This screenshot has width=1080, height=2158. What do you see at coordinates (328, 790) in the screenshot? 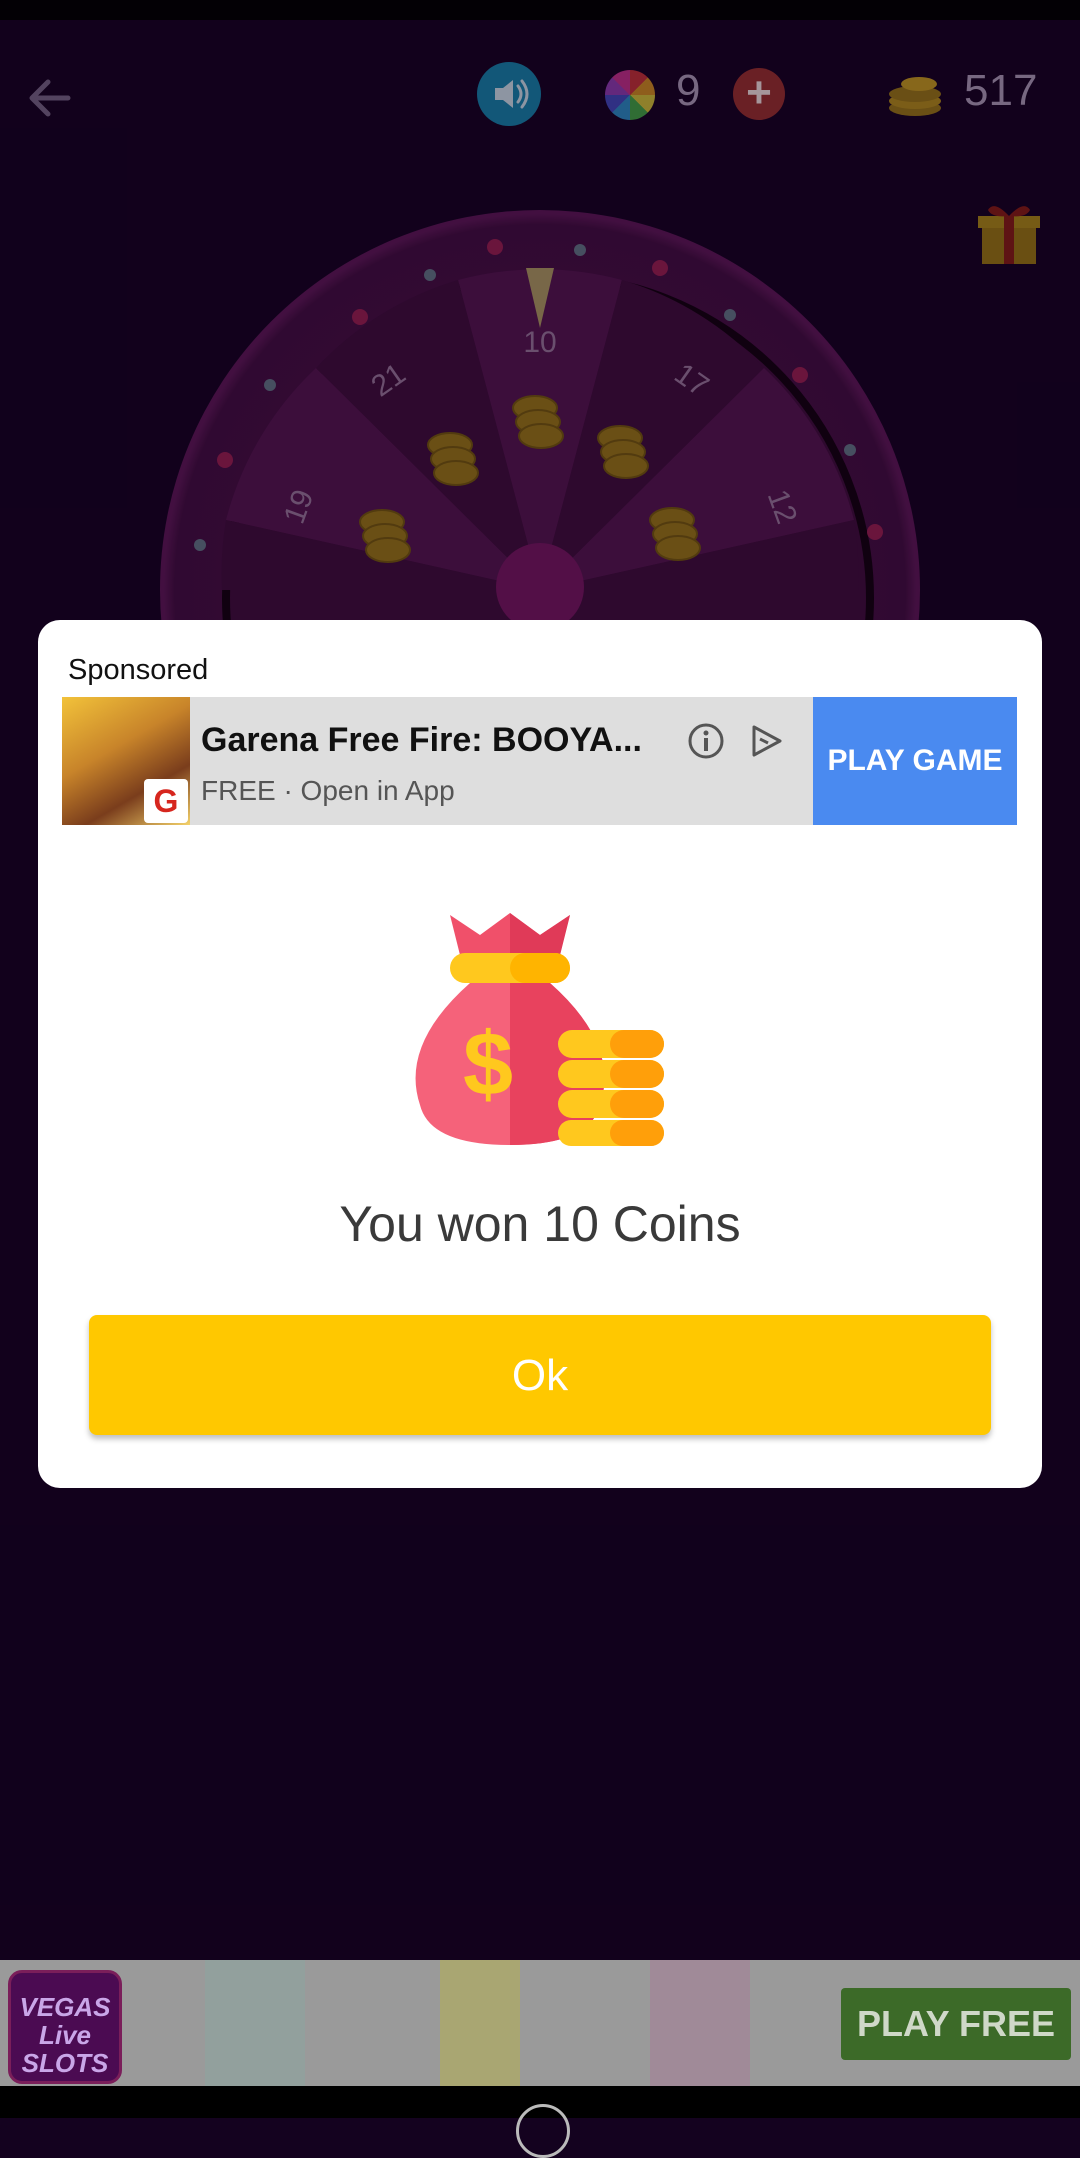
I see `ad-subtitle: FREE · Open in App` at bounding box center [328, 790].